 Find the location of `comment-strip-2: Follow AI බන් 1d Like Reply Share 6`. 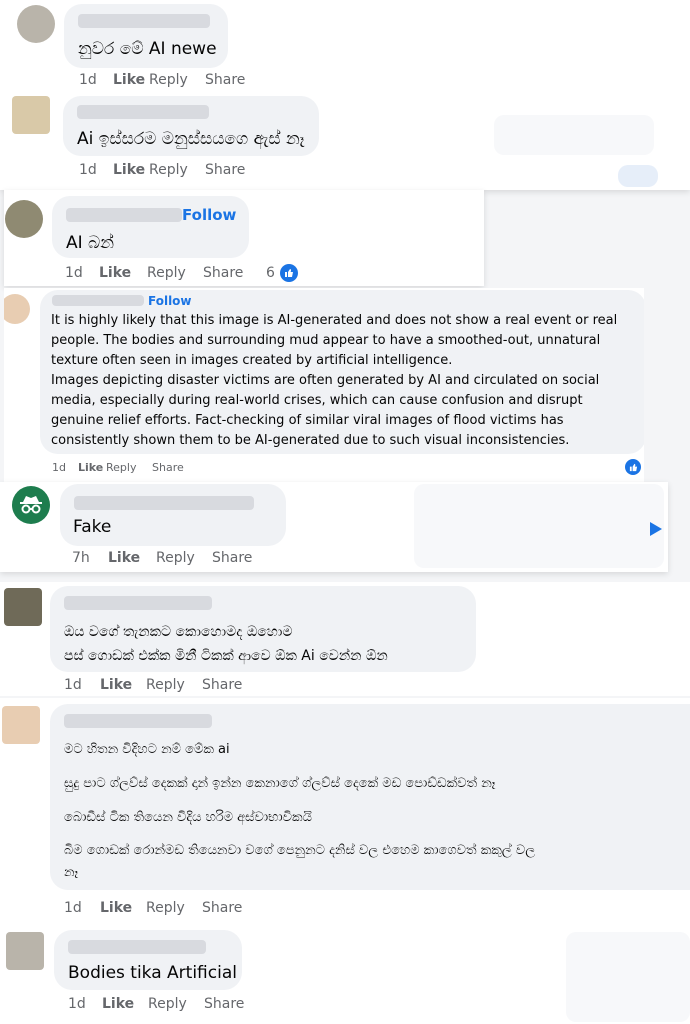

comment-strip-2: Follow AI බන් 1d Like Reply Share 6 is located at coordinates (244, 238).